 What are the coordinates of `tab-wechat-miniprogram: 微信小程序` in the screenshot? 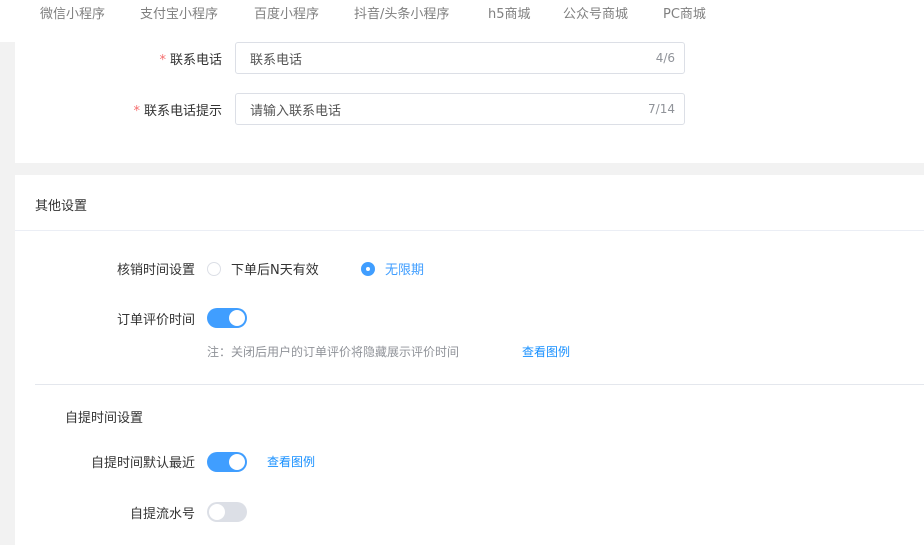 It's located at (72, 12).